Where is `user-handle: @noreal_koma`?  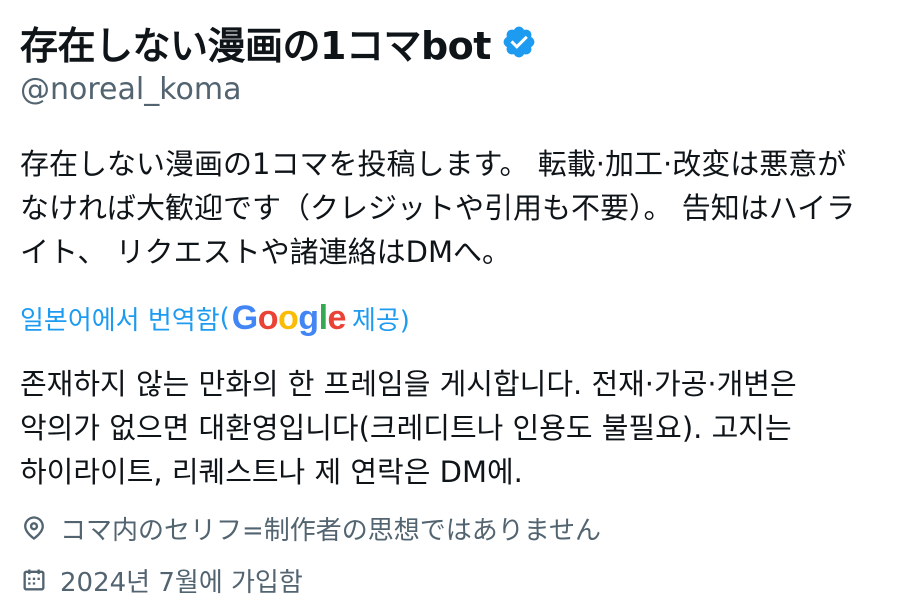 user-handle: @noreal_koma is located at coordinates (131, 89).